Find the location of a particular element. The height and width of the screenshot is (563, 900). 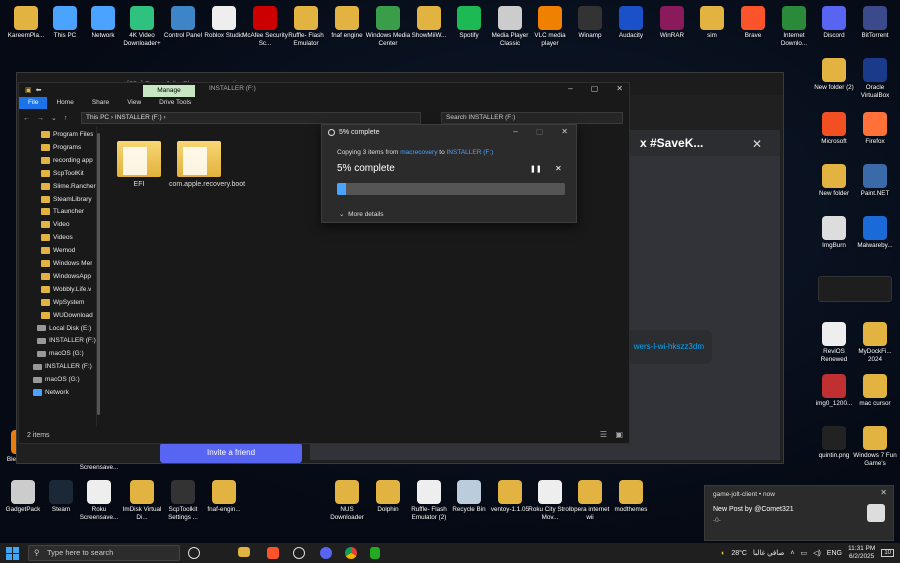

nav-item: WindowsApp is located at coordinates (66, 276).